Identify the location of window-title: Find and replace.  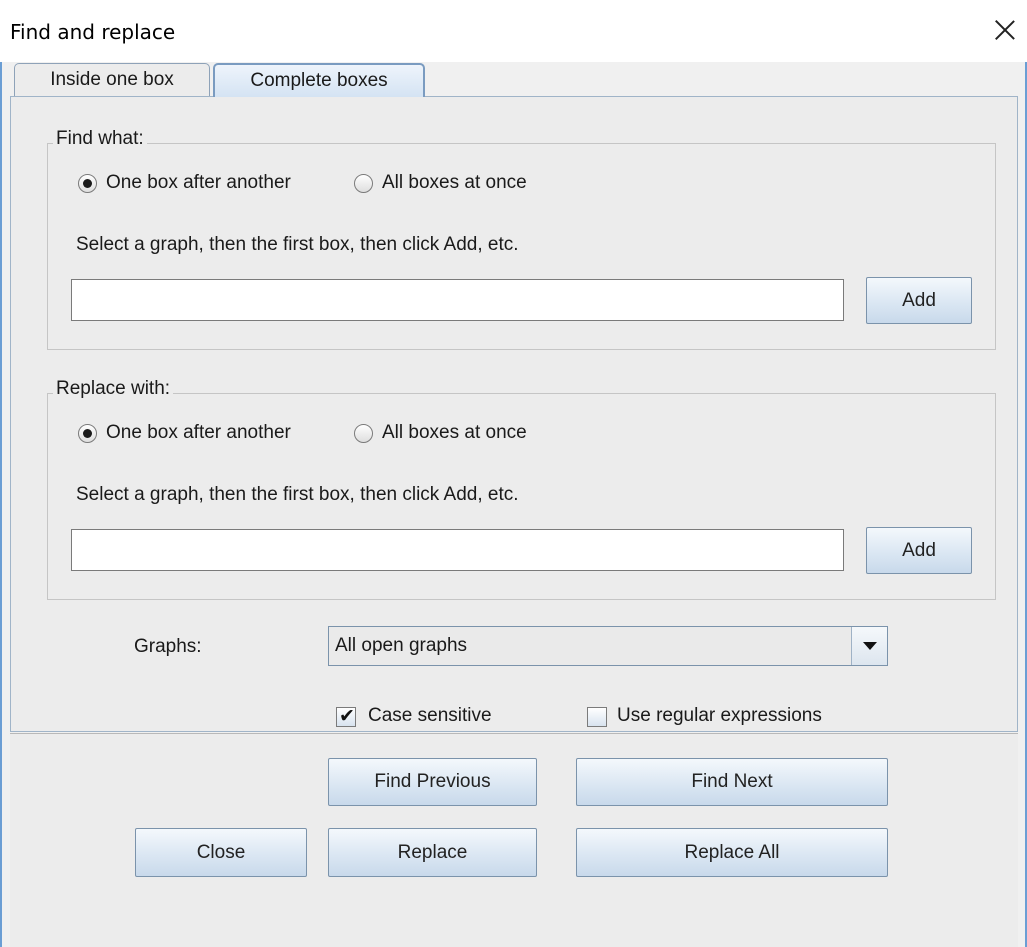
(93, 32).